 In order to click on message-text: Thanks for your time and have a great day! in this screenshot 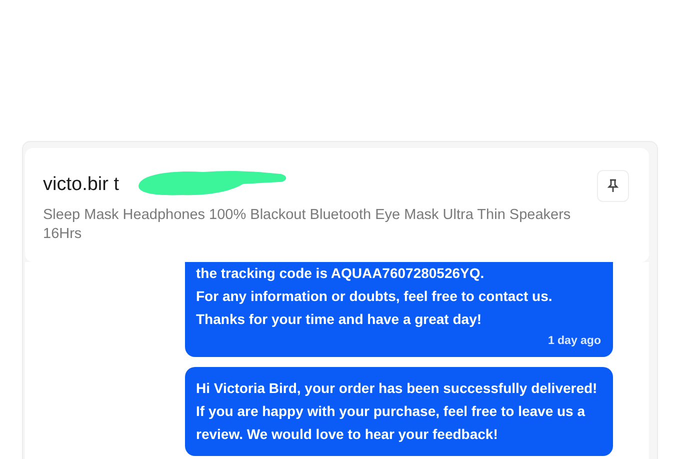, I will do `click(339, 319)`.